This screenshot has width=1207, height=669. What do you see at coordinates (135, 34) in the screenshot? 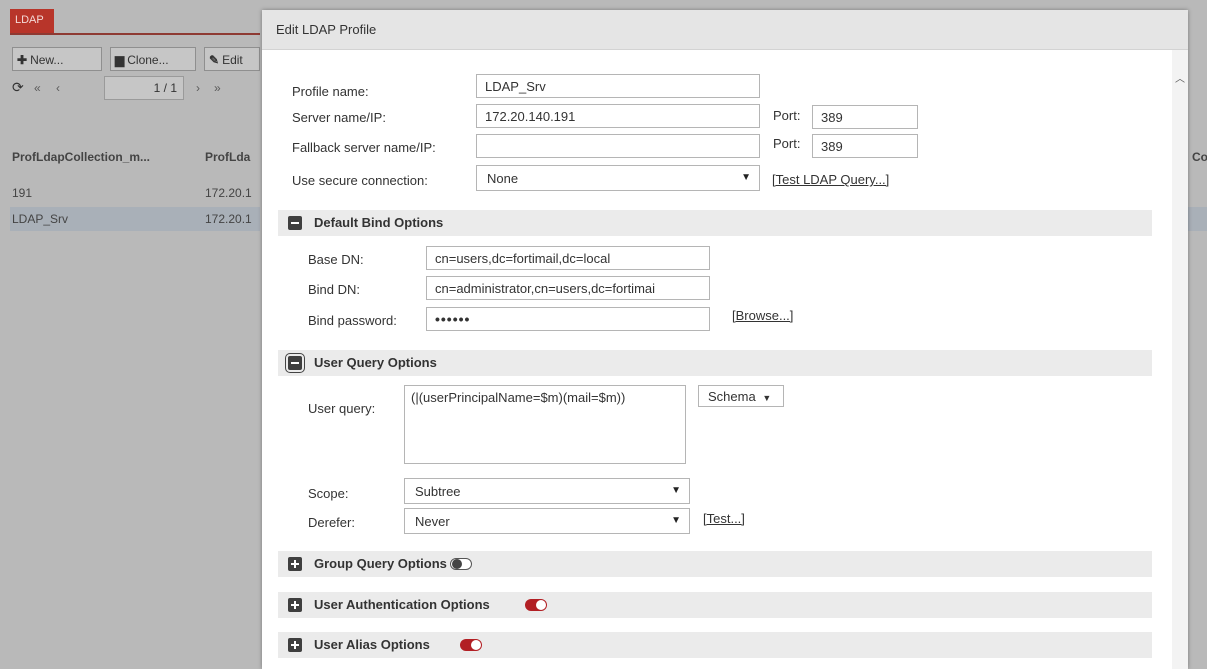
I see `tab-underline` at bounding box center [135, 34].